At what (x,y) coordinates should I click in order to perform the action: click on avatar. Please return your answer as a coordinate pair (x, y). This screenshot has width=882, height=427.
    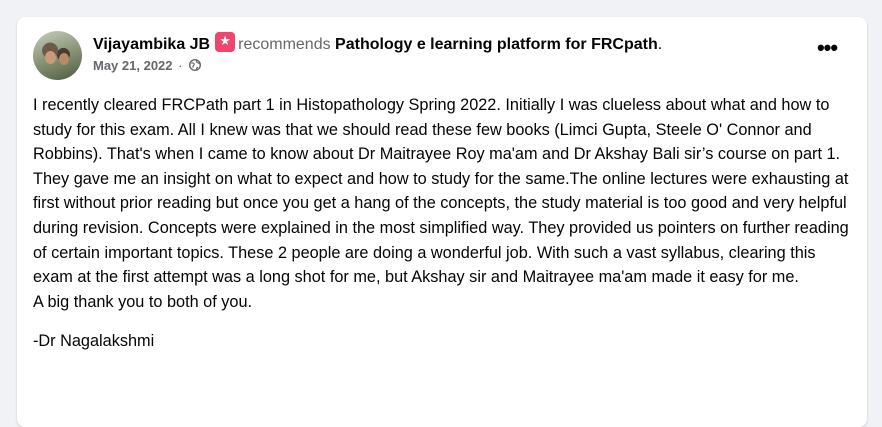
    Looking at the image, I should click on (57, 55).